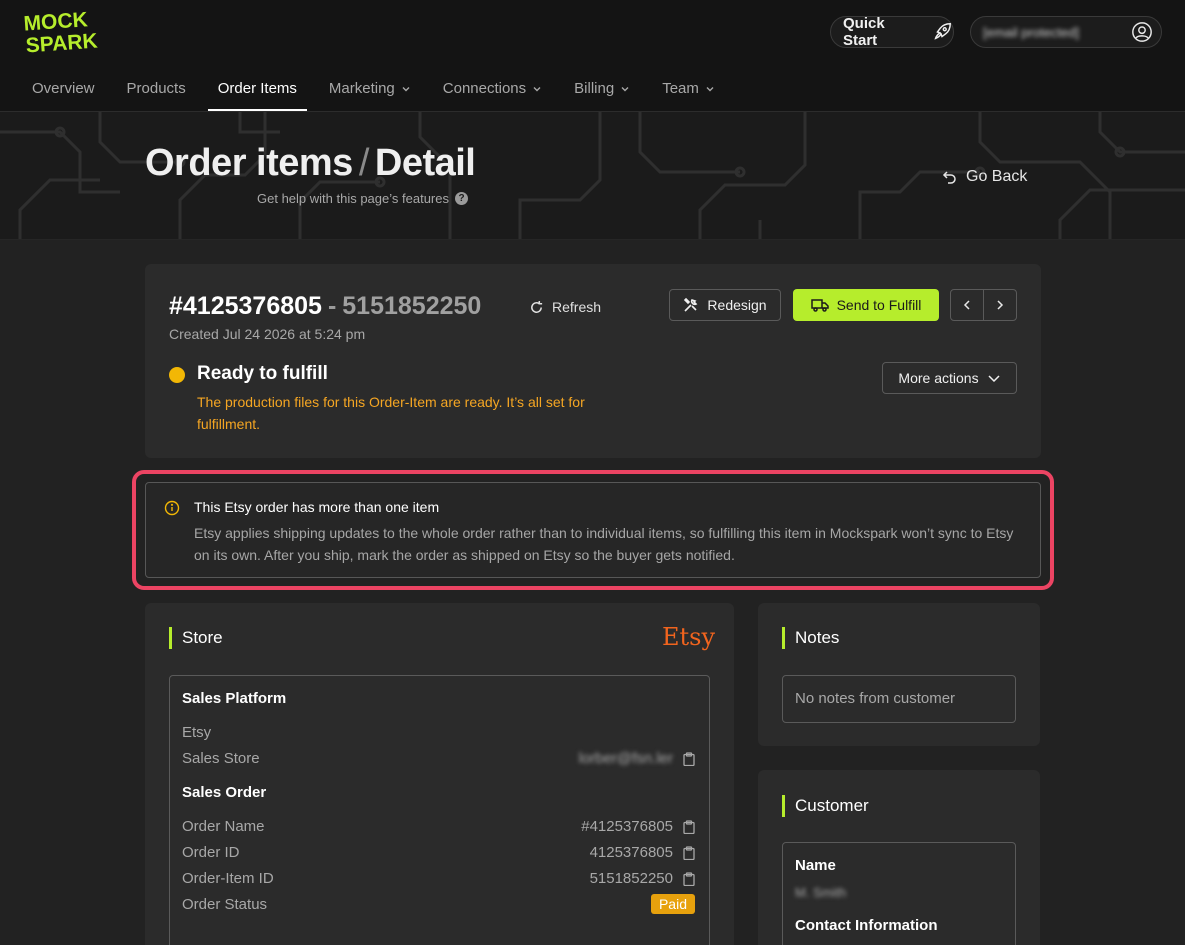 This screenshot has height=945, width=1185. I want to click on order-name-value: #4125376805, so click(627, 826).